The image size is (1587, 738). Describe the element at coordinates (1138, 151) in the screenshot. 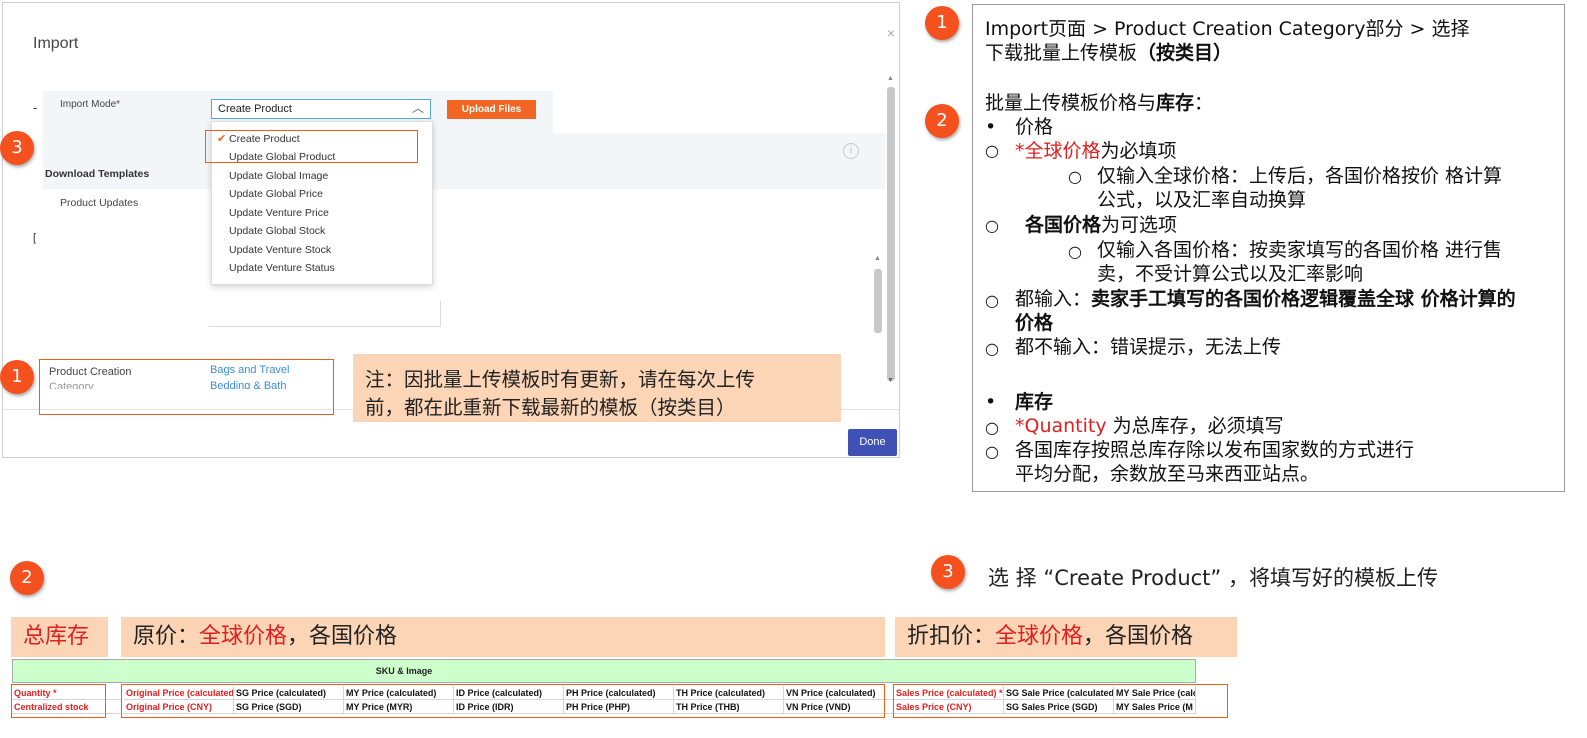

I see `text-run: 为必填项` at that location.